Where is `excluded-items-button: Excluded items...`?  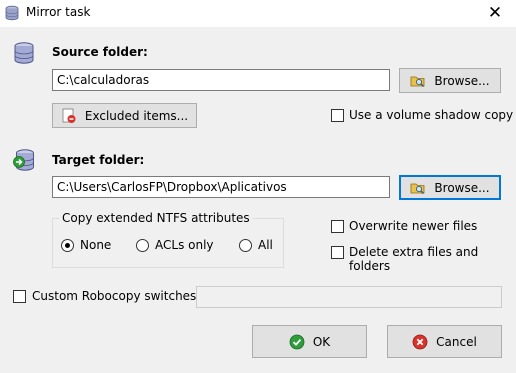 excluded-items-button: Excluded items... is located at coordinates (124, 115).